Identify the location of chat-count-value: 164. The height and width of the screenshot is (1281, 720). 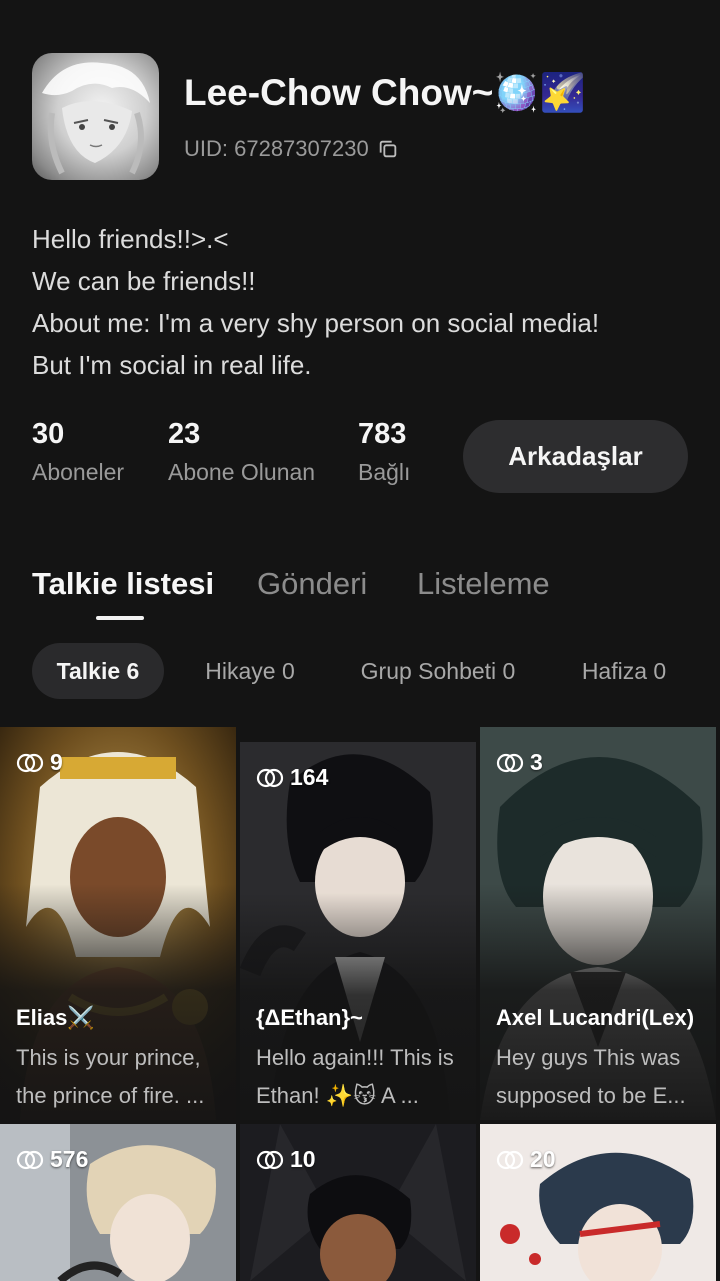
(309, 777).